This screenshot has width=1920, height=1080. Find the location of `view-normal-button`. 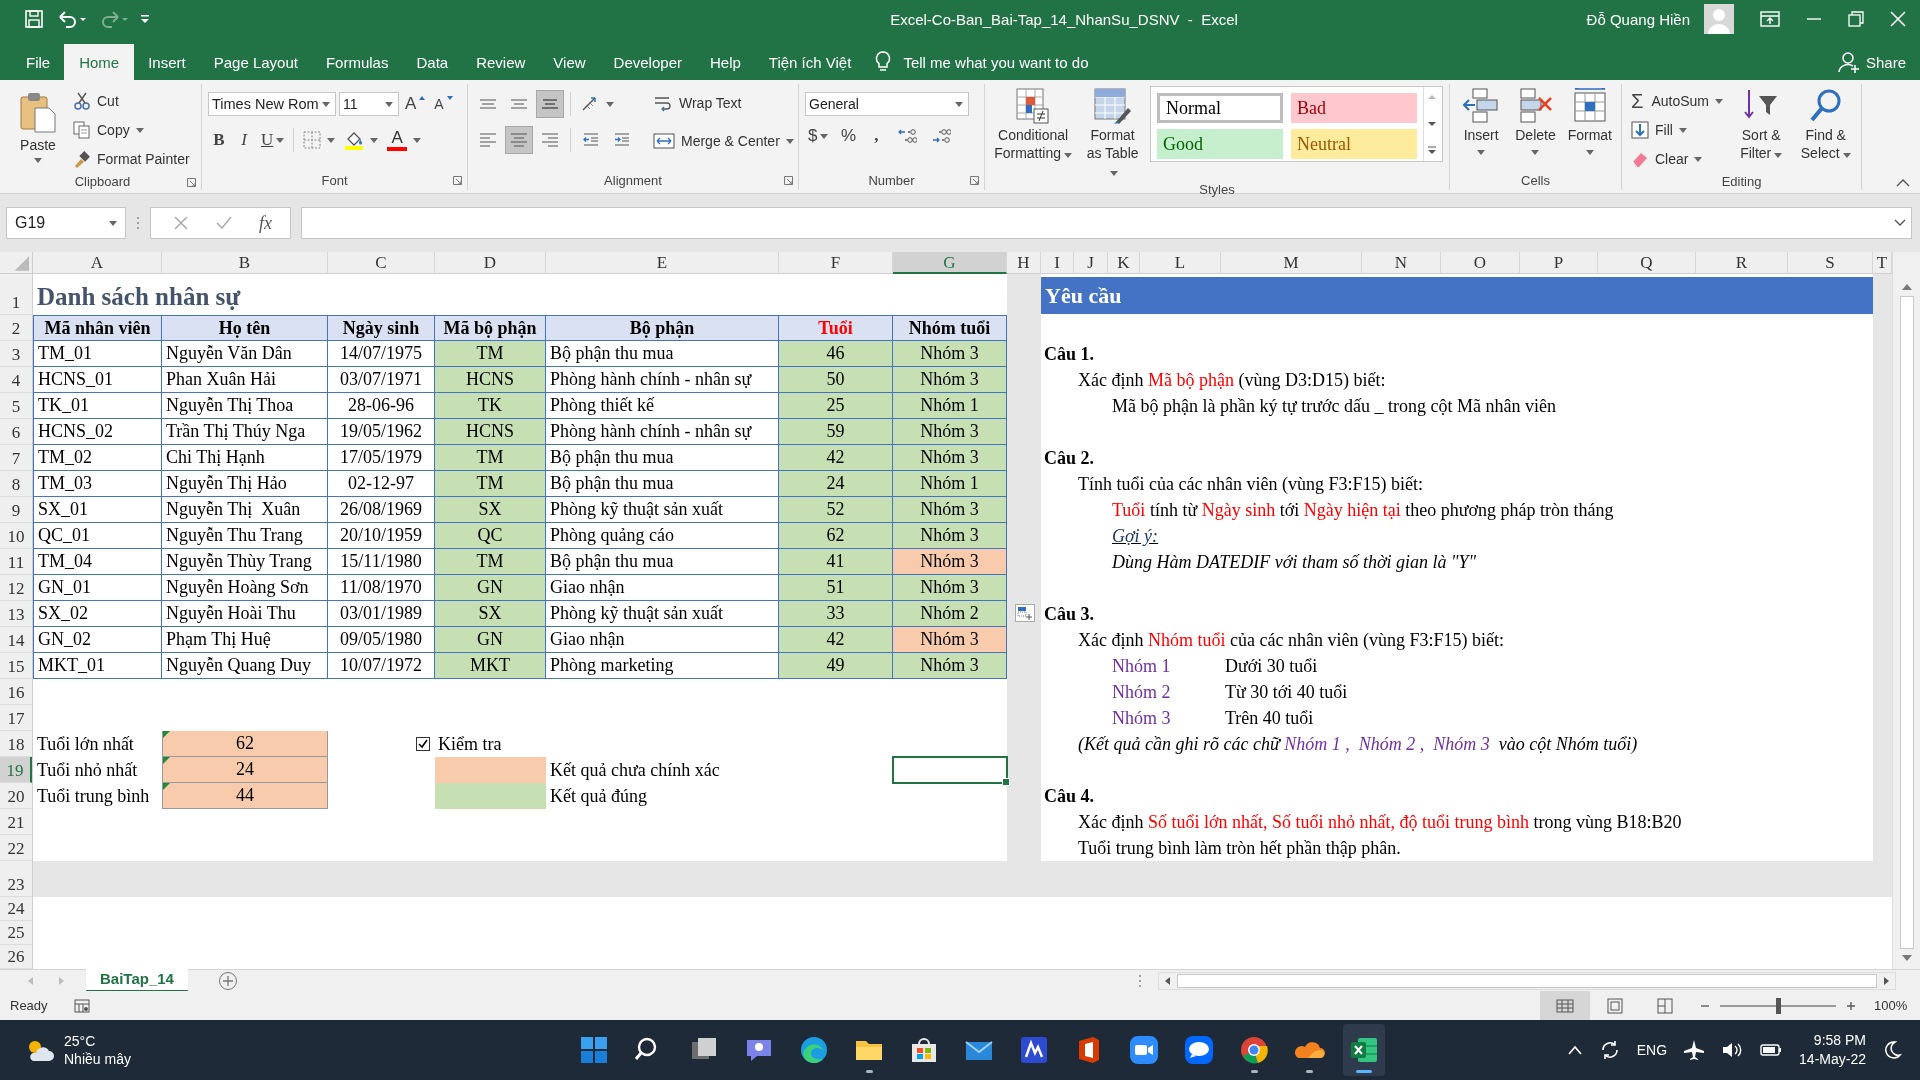

view-normal-button is located at coordinates (1565, 1005).